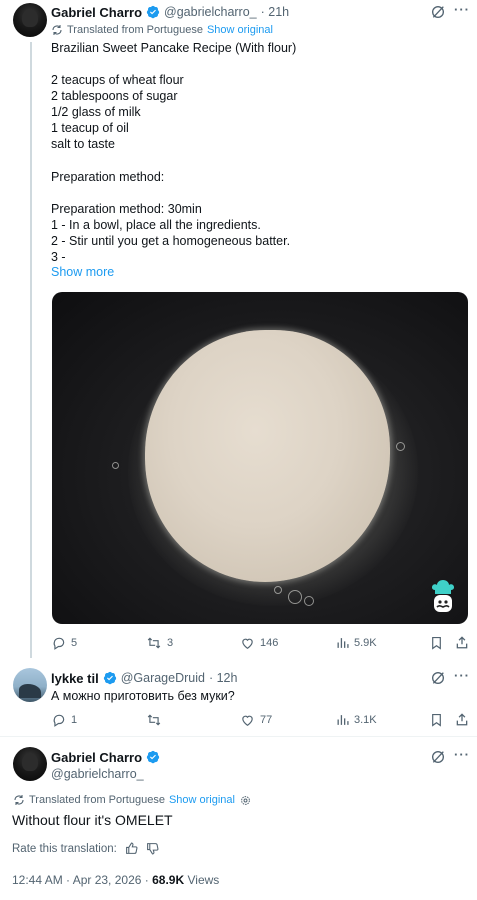  What do you see at coordinates (269, 643) in the screenshot?
I see `like-count: 146` at bounding box center [269, 643].